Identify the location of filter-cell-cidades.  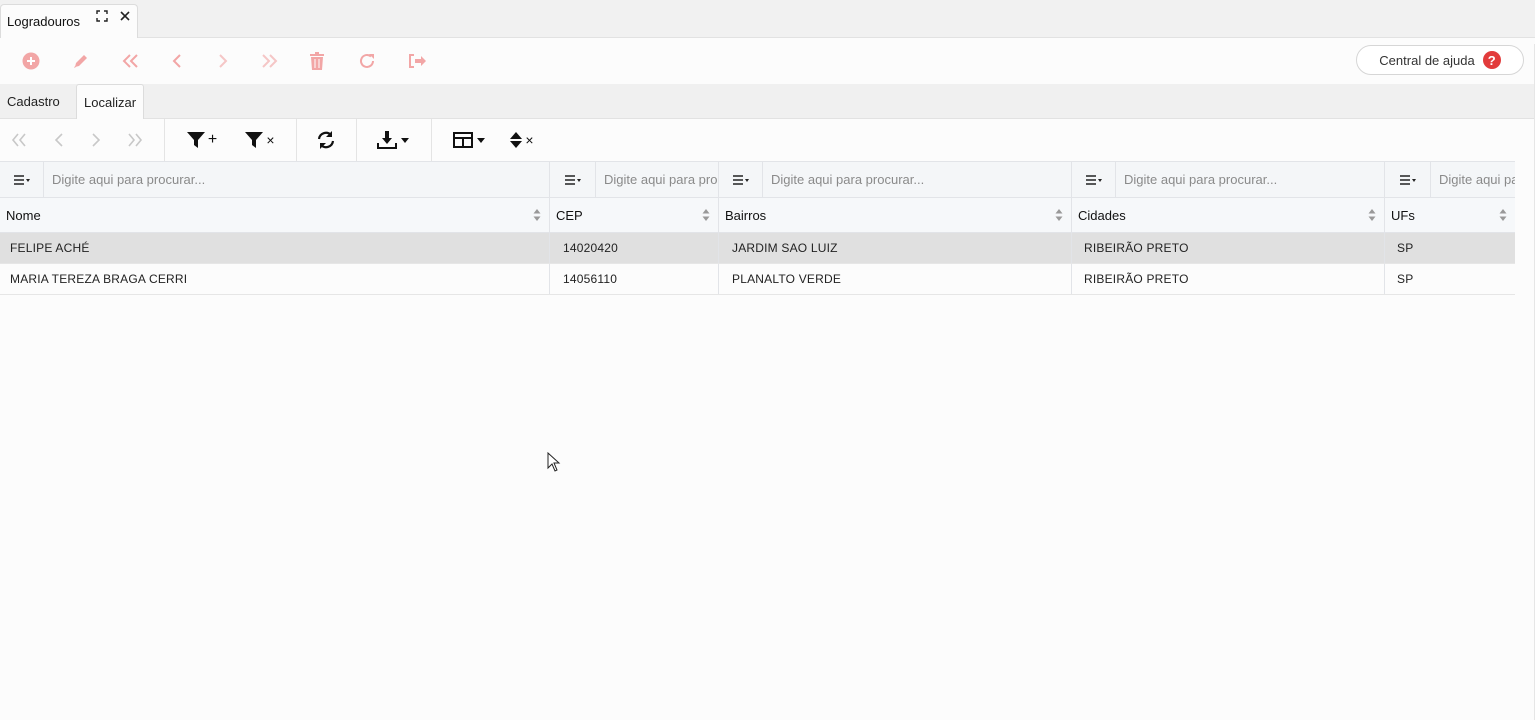
(1228, 179).